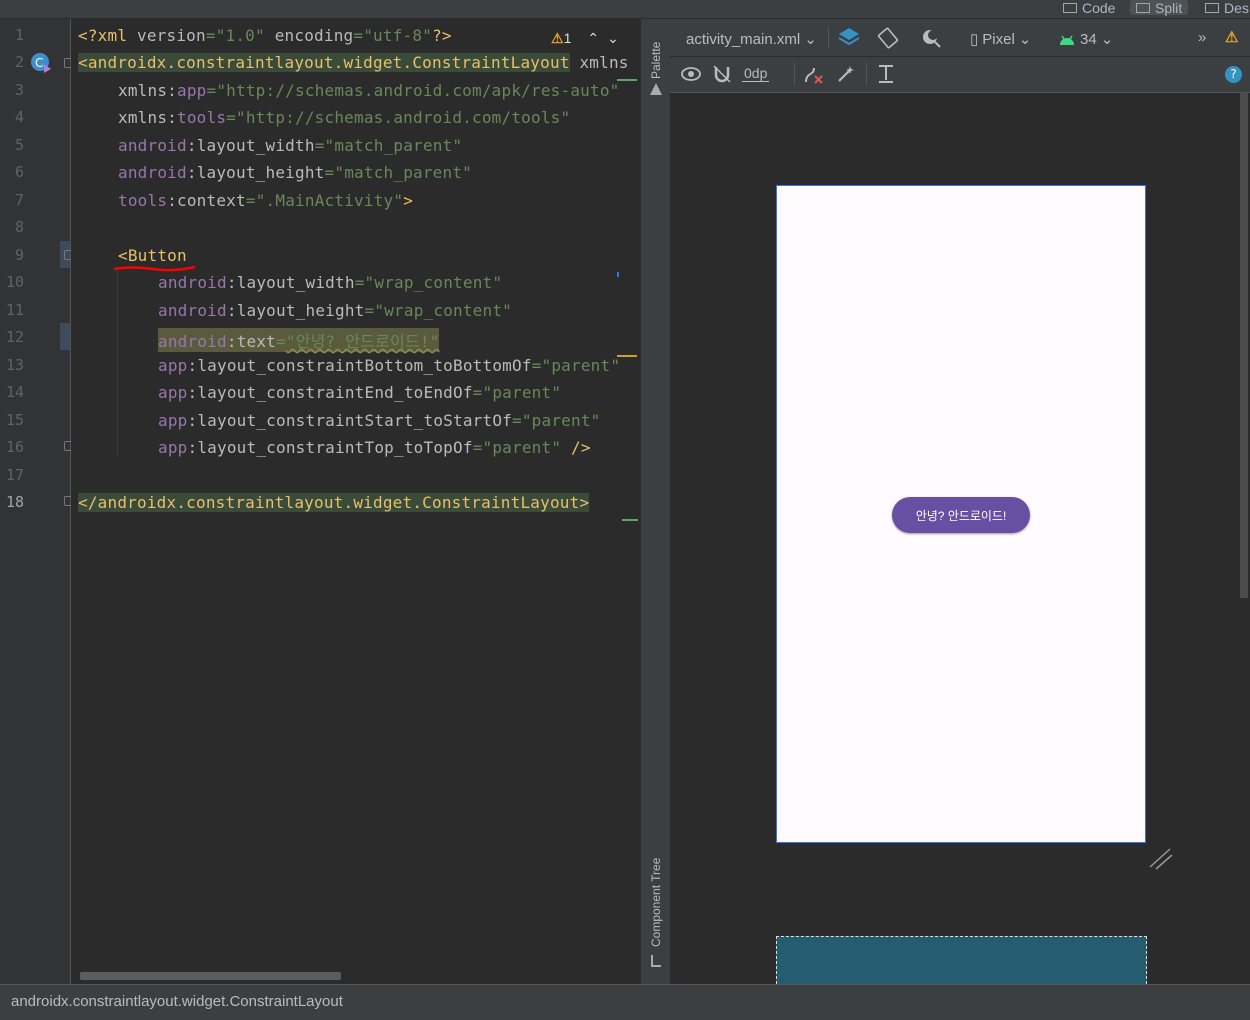 The width and height of the screenshot is (1250, 1020). I want to click on overflow-chevron-icon: », so click(1202, 37).